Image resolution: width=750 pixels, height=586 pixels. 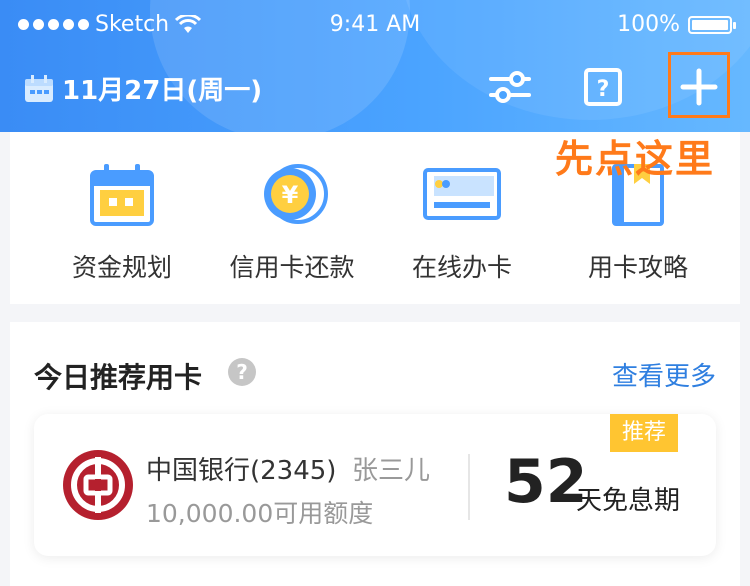 What do you see at coordinates (292, 267) in the screenshot?
I see `action-label: 信用卡还款` at bounding box center [292, 267].